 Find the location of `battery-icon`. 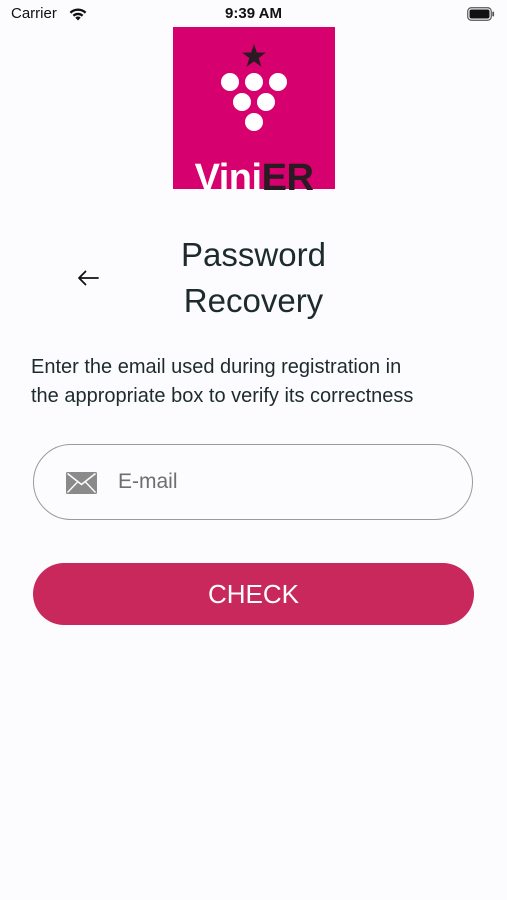

battery-icon is located at coordinates (481, 14).